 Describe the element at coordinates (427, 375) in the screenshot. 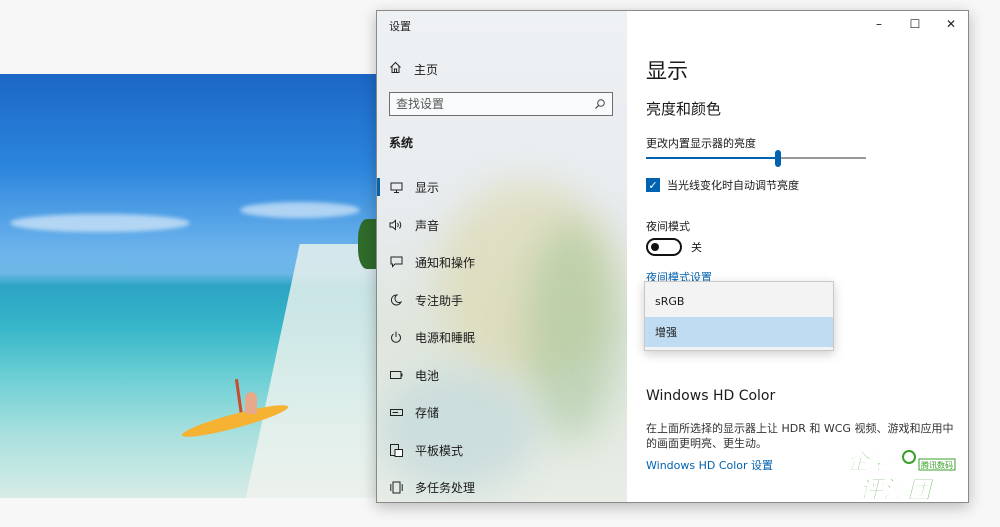

I see `sidebar-item-label: 电池` at that location.